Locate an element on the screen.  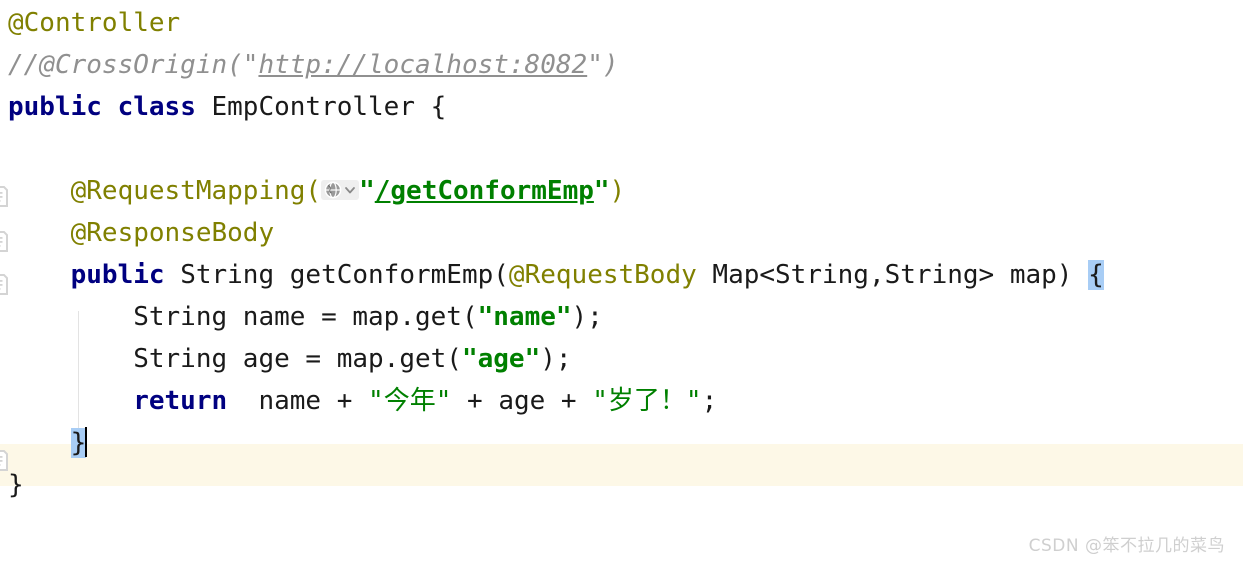
line-get-age: String age = map.get("age"); is located at coordinates (621, 359).